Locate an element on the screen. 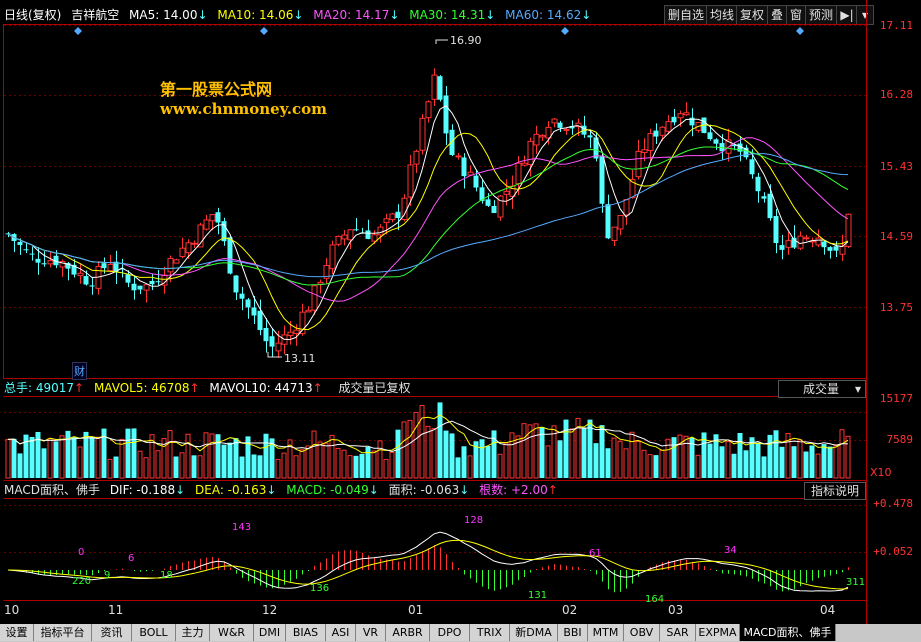  tab-18: EXPMA is located at coordinates (718, 632).